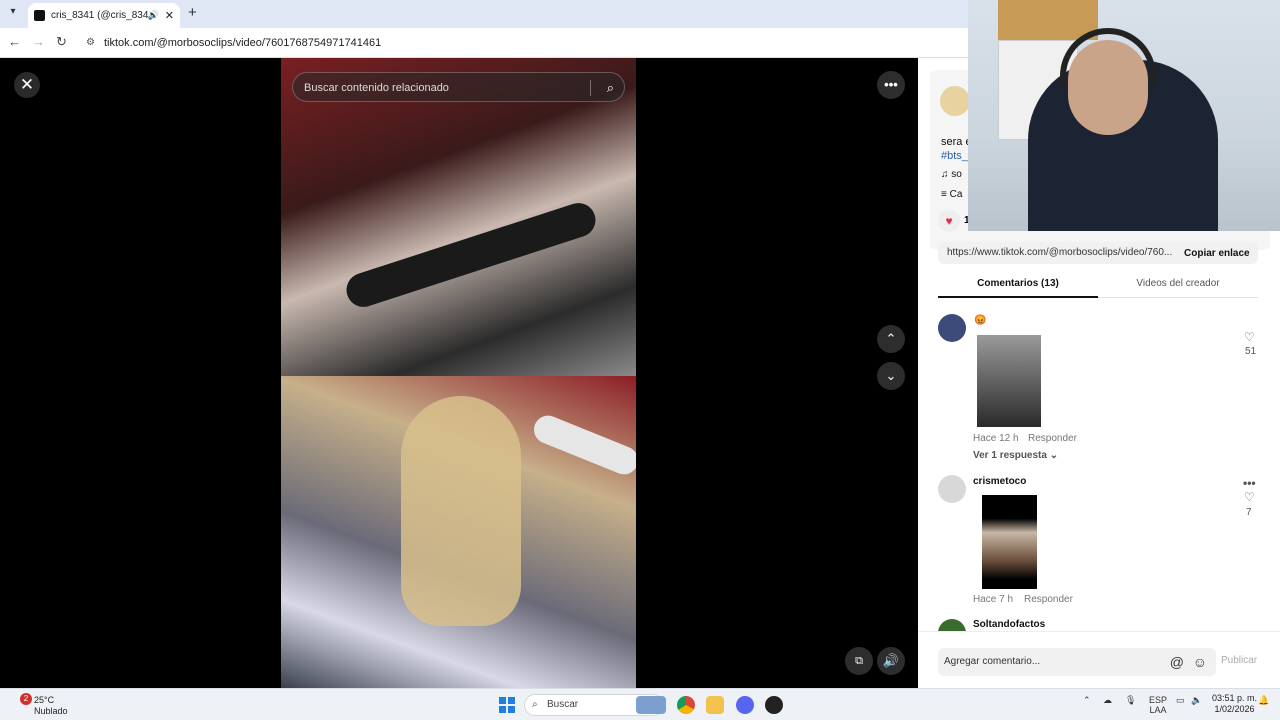 The width and height of the screenshot is (1280, 720). I want to click on sound-link: ♫ so, so click(951, 174).